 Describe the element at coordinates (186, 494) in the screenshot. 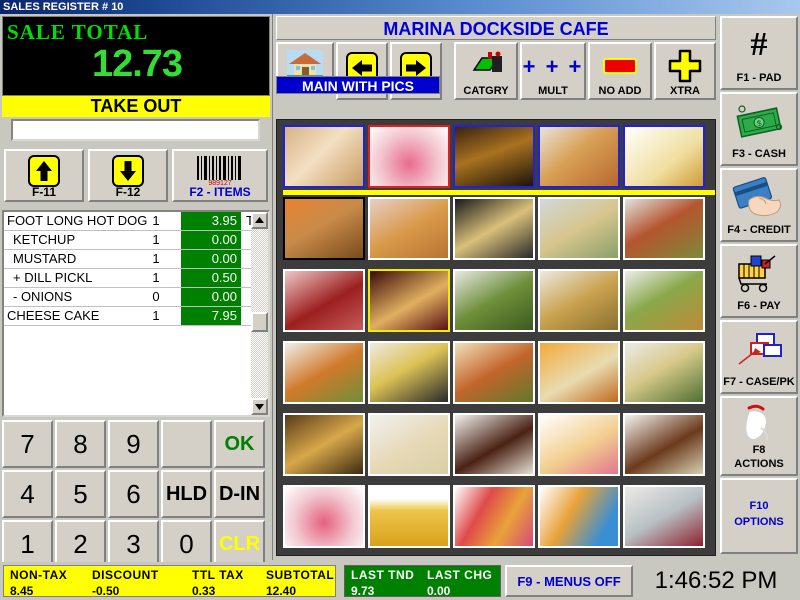

I see `keypad-key-hld: HLD` at that location.